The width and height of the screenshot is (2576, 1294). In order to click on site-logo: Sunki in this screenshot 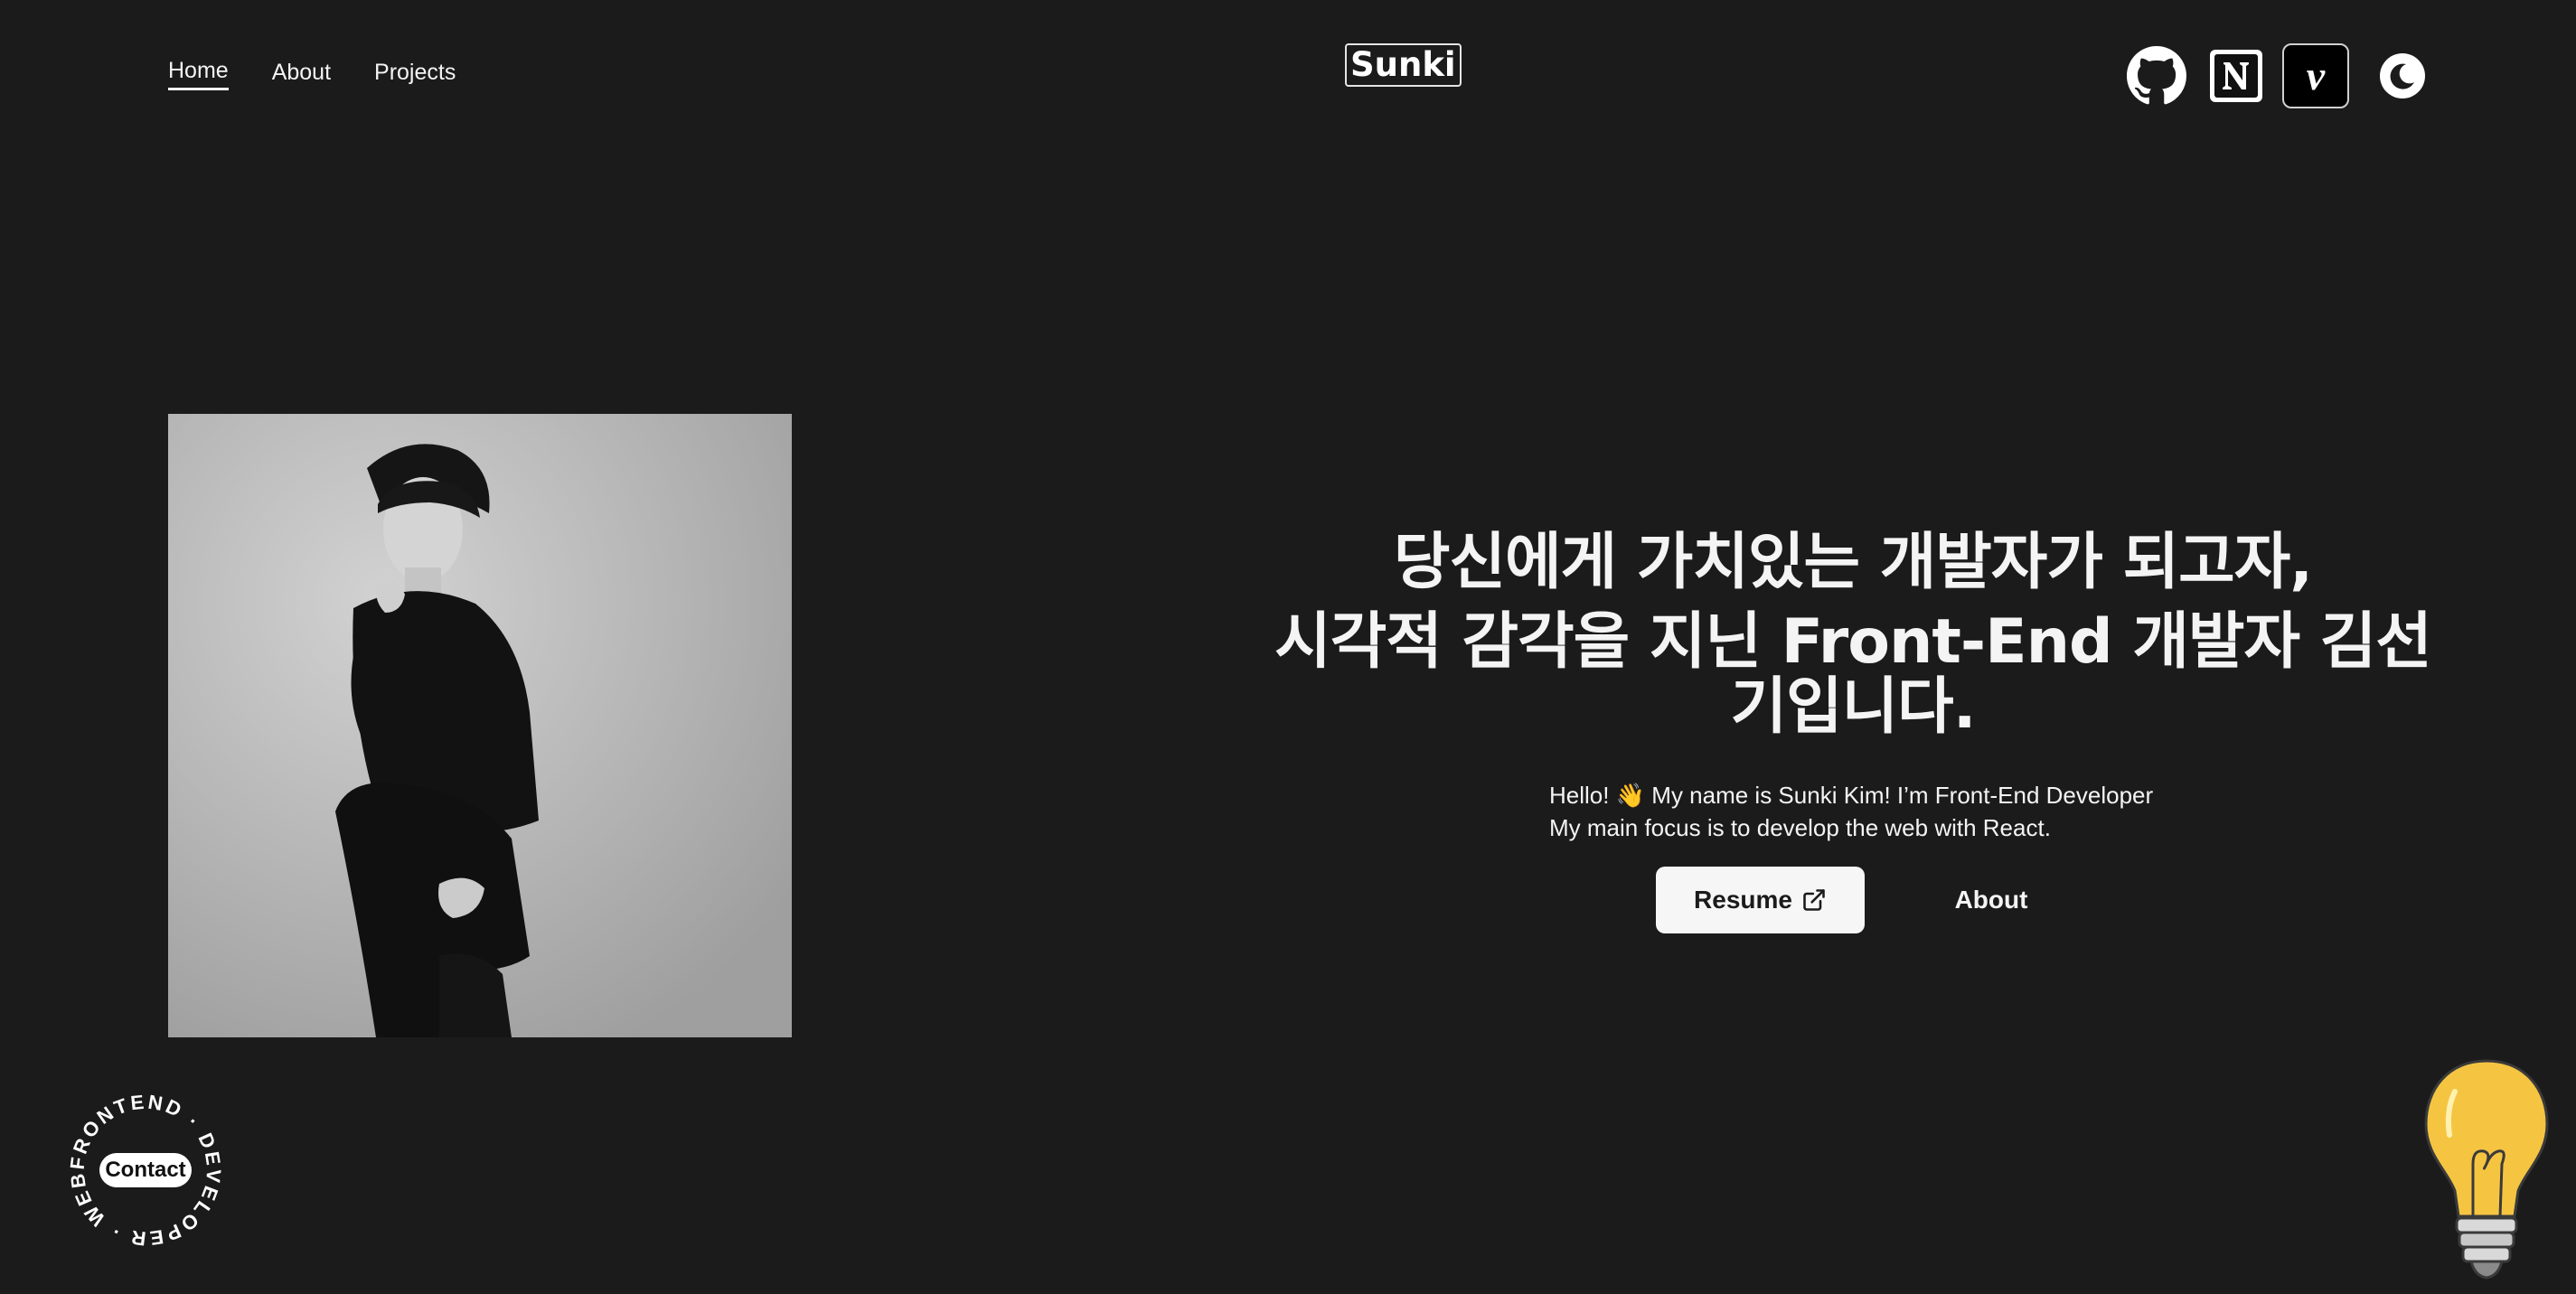, I will do `click(1404, 65)`.